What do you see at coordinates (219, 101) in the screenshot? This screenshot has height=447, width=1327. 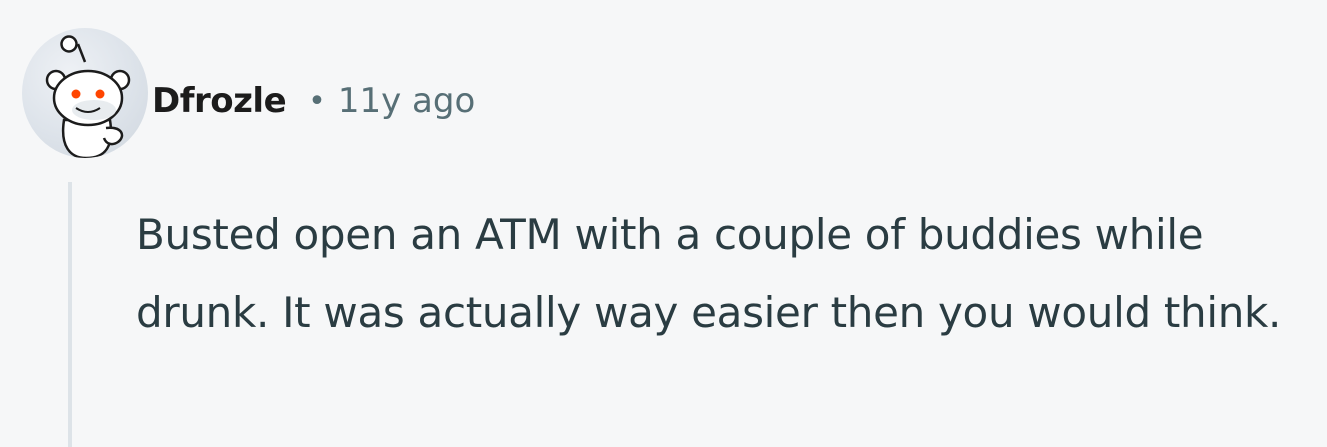 I see `author-username: Dfrozle` at bounding box center [219, 101].